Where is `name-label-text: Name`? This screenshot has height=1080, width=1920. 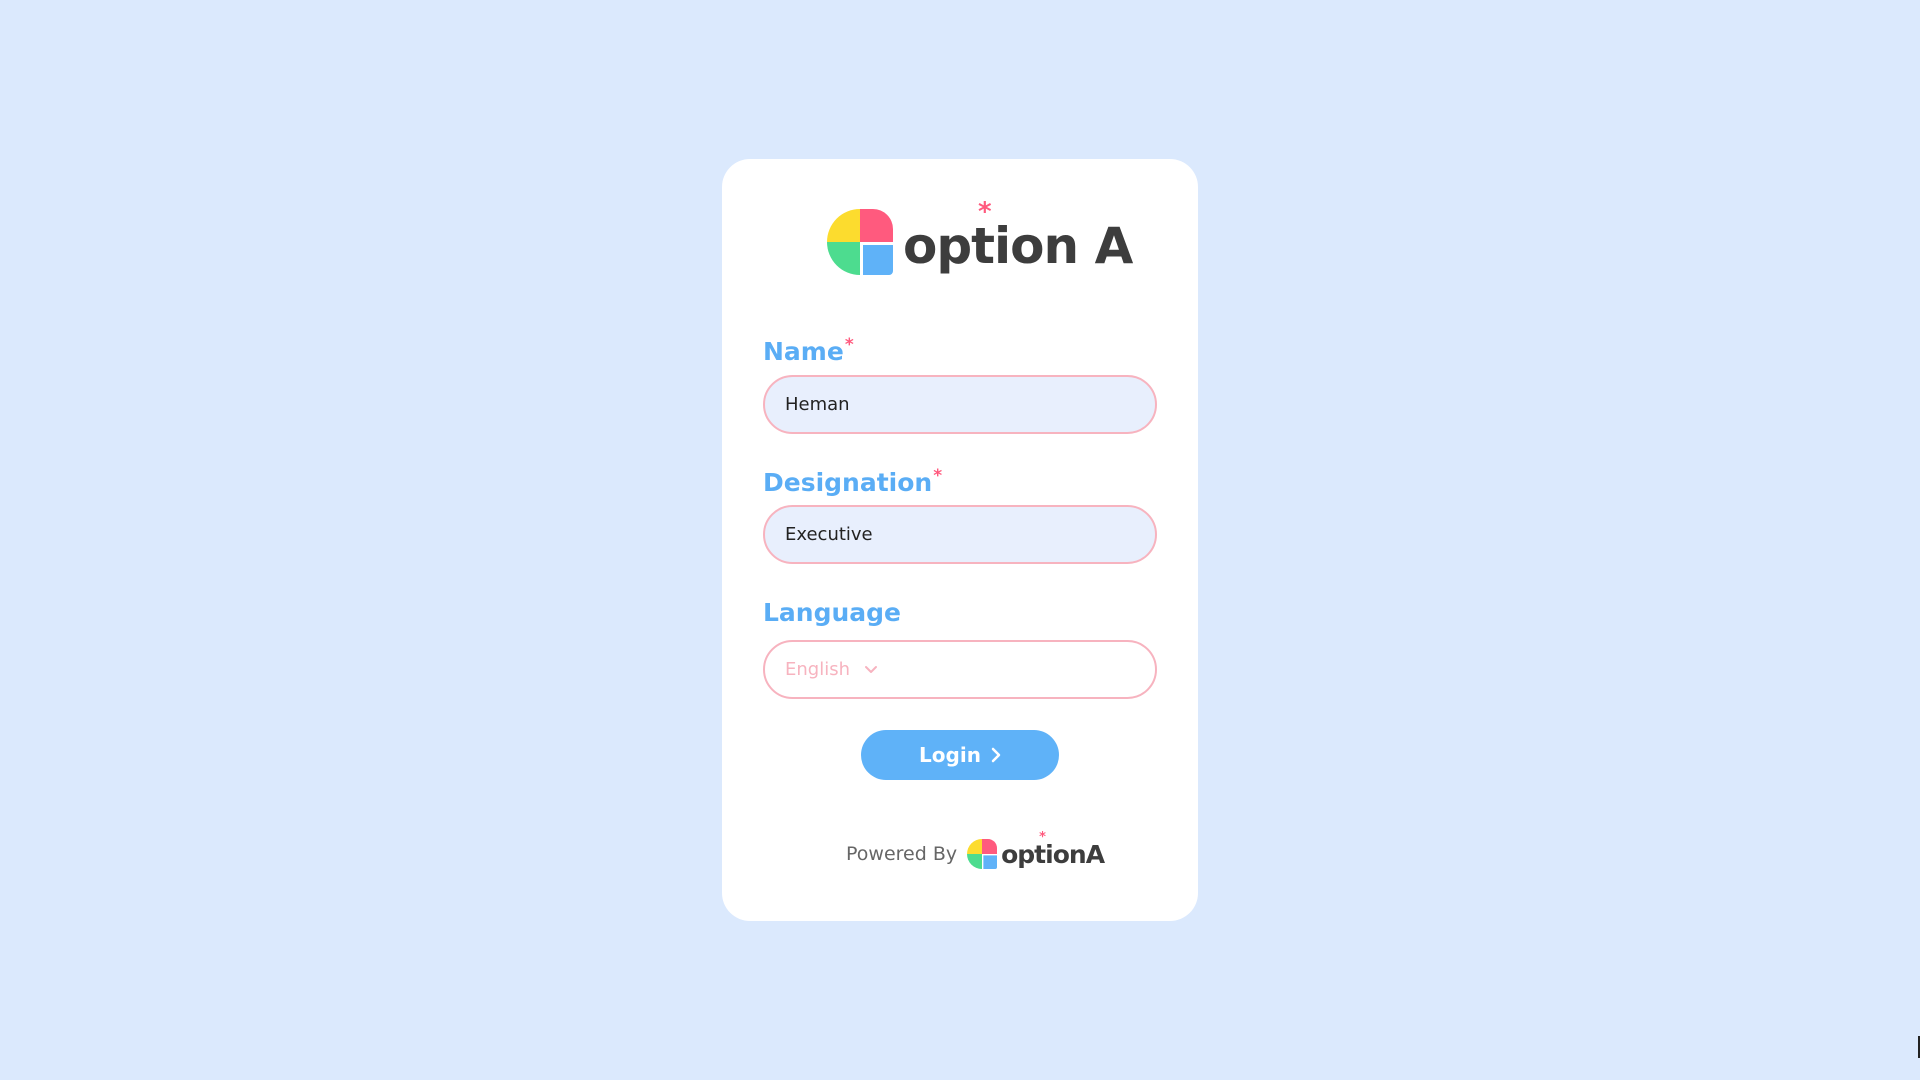
name-label-text: Name is located at coordinates (803, 351).